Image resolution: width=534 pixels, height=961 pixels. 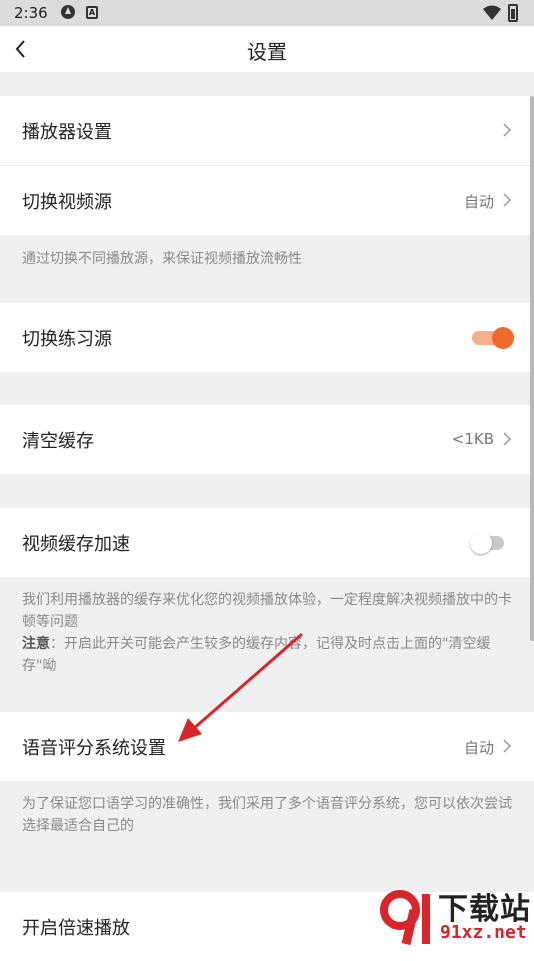 What do you see at coordinates (67, 339) in the screenshot?
I see `switch-practice-source-label: 切换练习源` at bounding box center [67, 339].